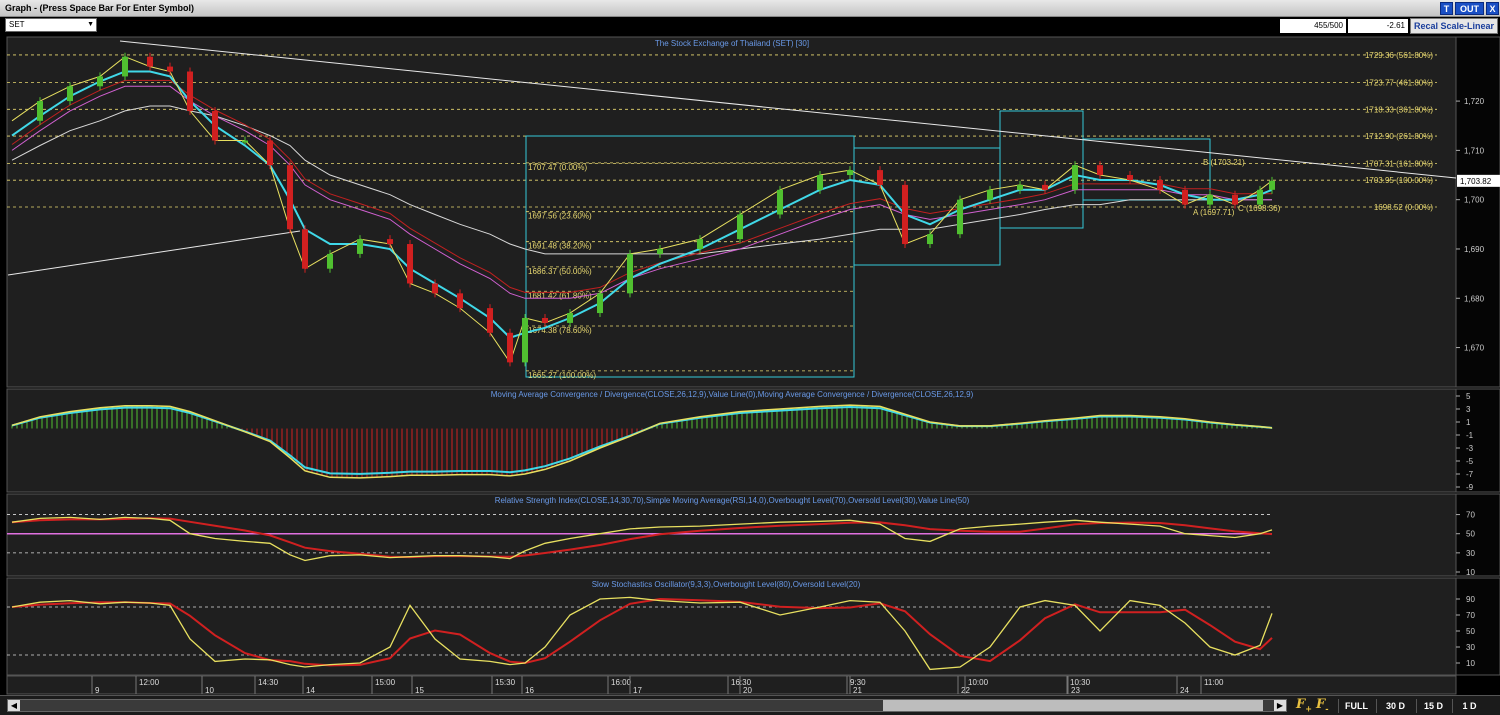  Describe the element at coordinates (1469, 706) in the screenshot. I see `period-1d-button: 1 D` at that location.